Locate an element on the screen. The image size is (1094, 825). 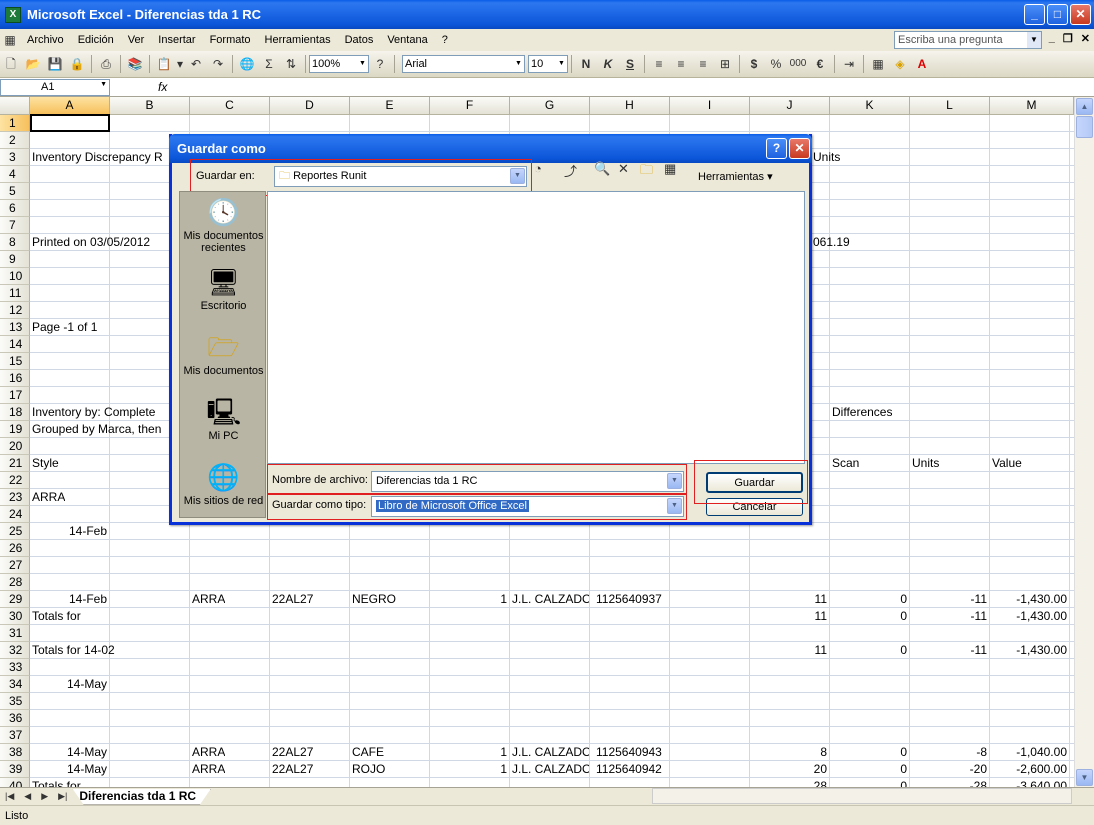
paste-icon: 📋 is located at coordinates (164, 64).